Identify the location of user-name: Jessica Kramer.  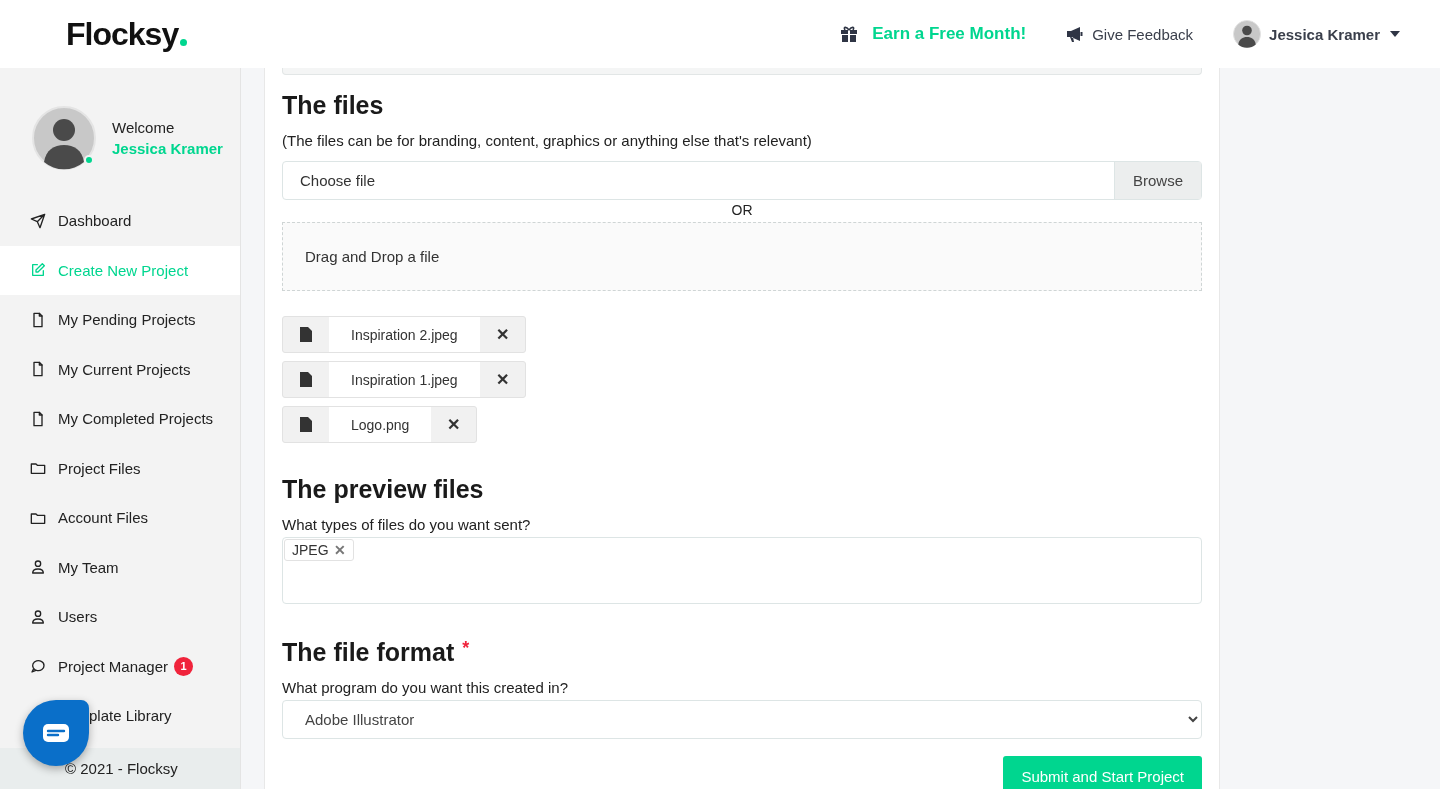
(167, 148).